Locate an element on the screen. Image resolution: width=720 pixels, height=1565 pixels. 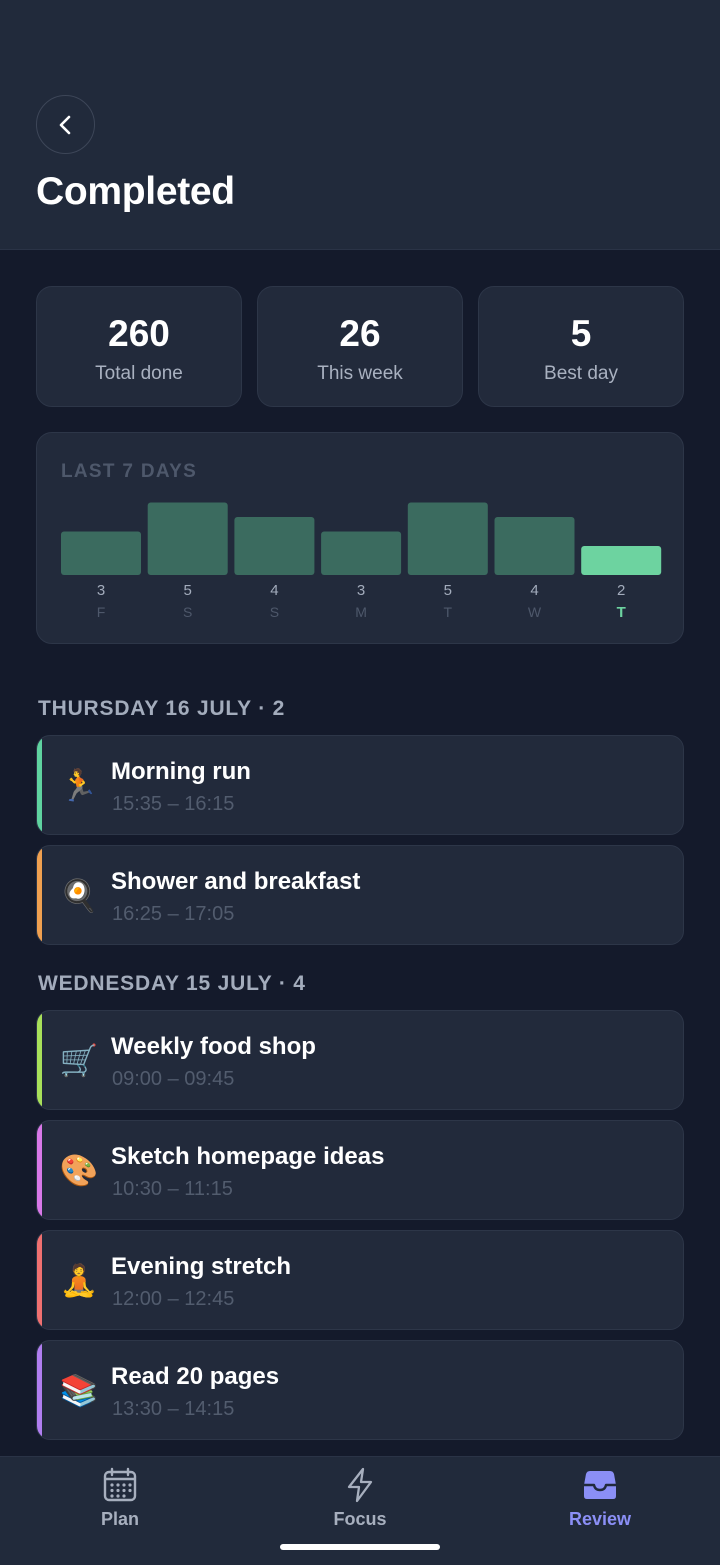
shopping-cart-icon: 🛒 is located at coordinates (79, 1060).